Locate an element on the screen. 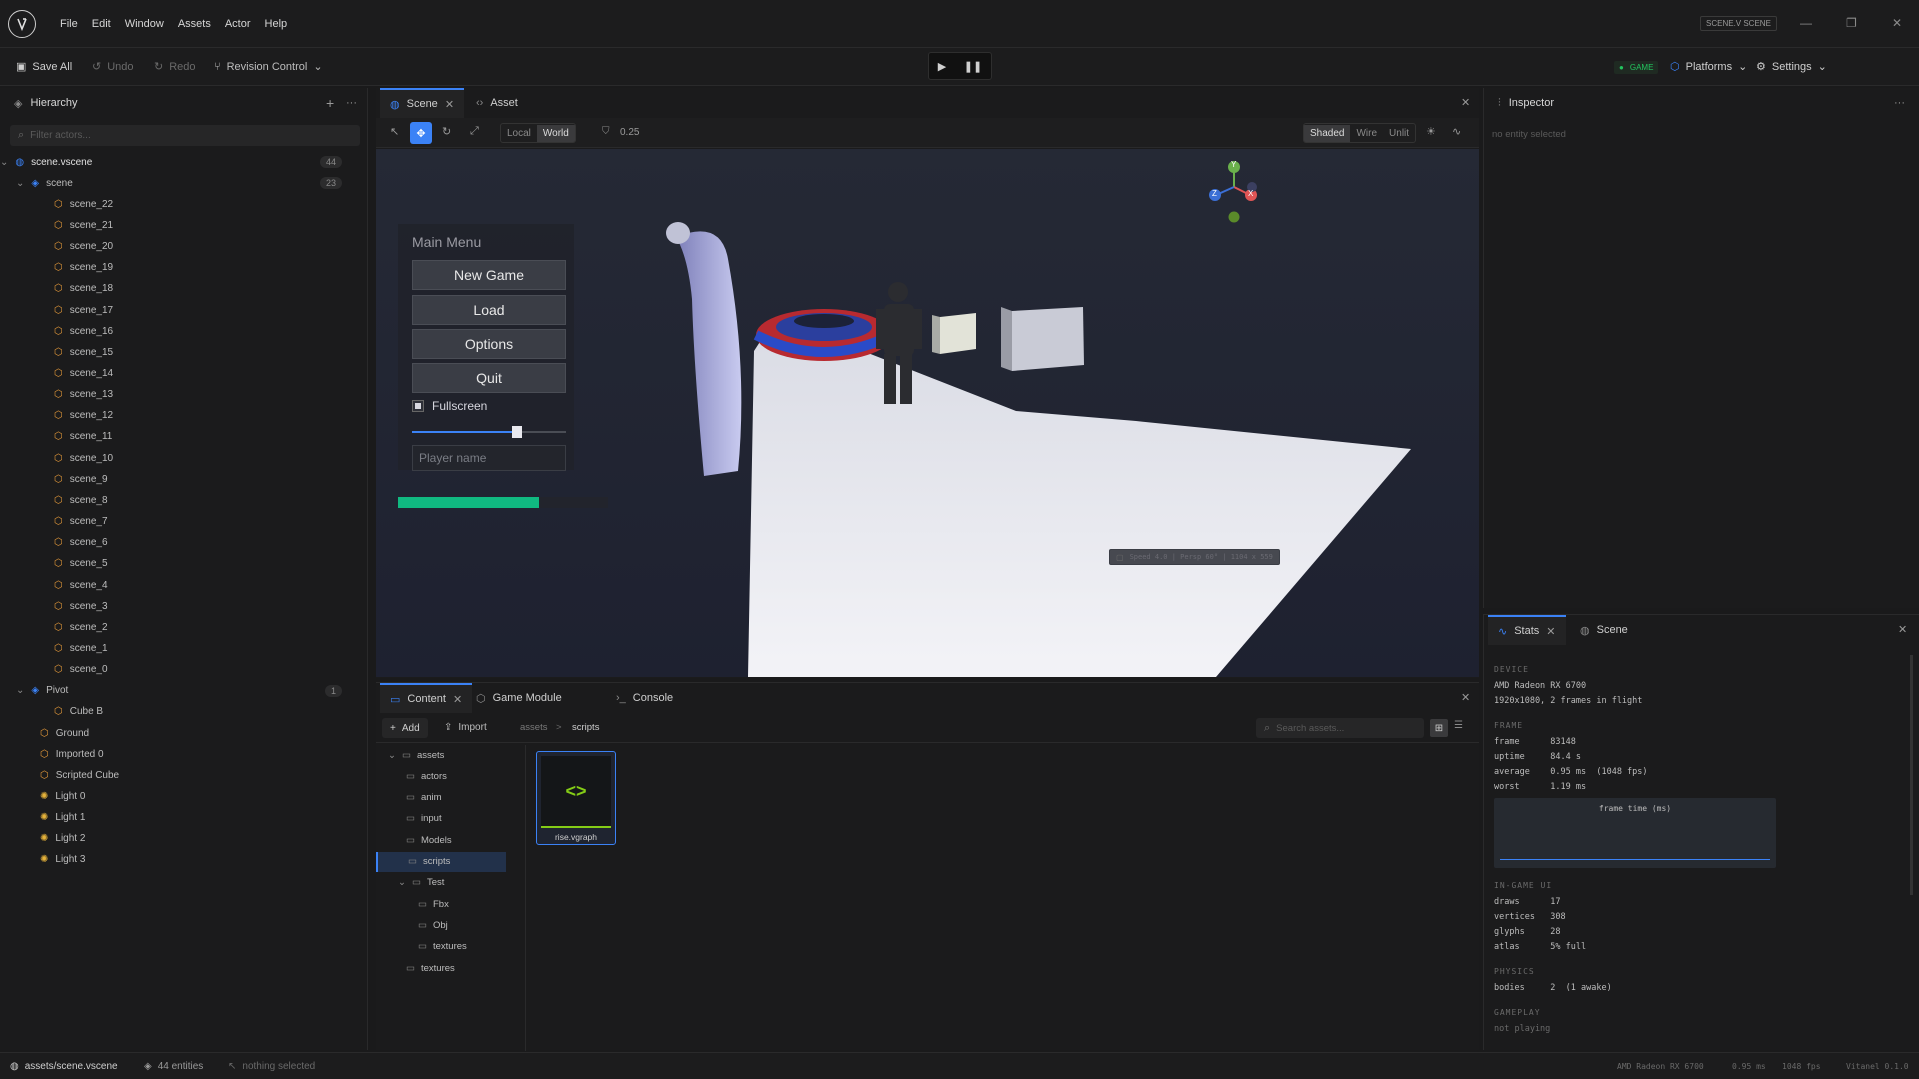 This screenshot has height=1079, width=1919. folder-item: ⌄ ▭ Test is located at coordinates (421, 883).